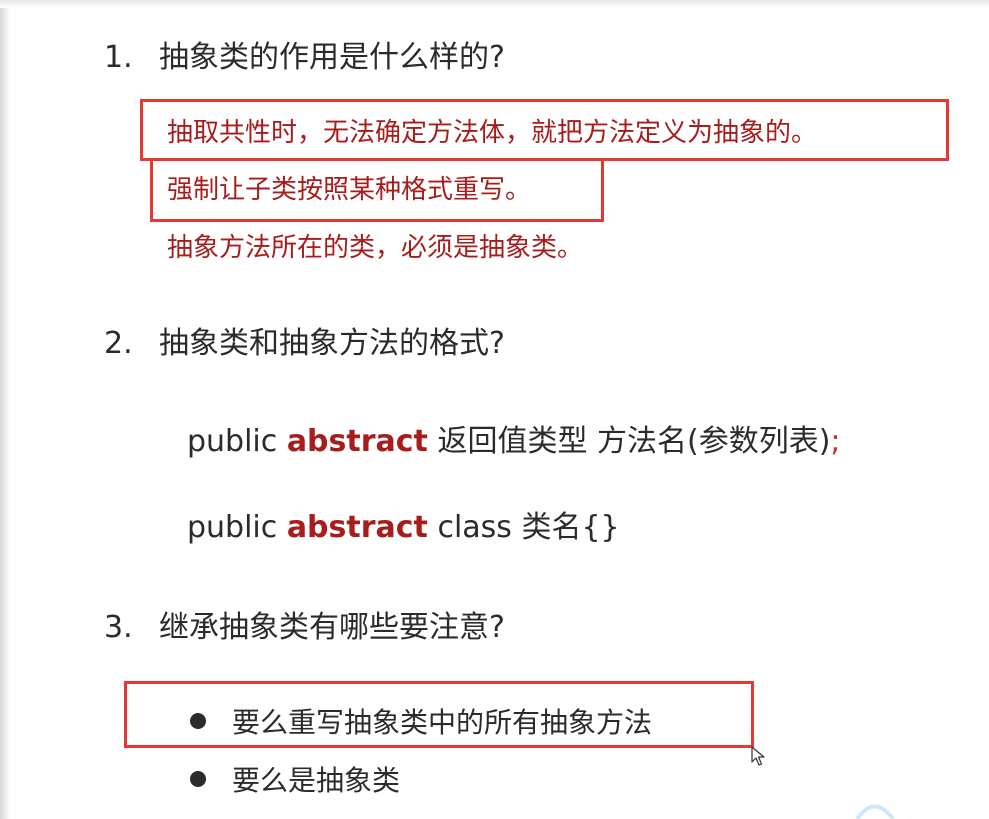 The height and width of the screenshot is (819, 989). I want to click on question-3-title: 继承抽象类有哪些要注意?, so click(332, 627).